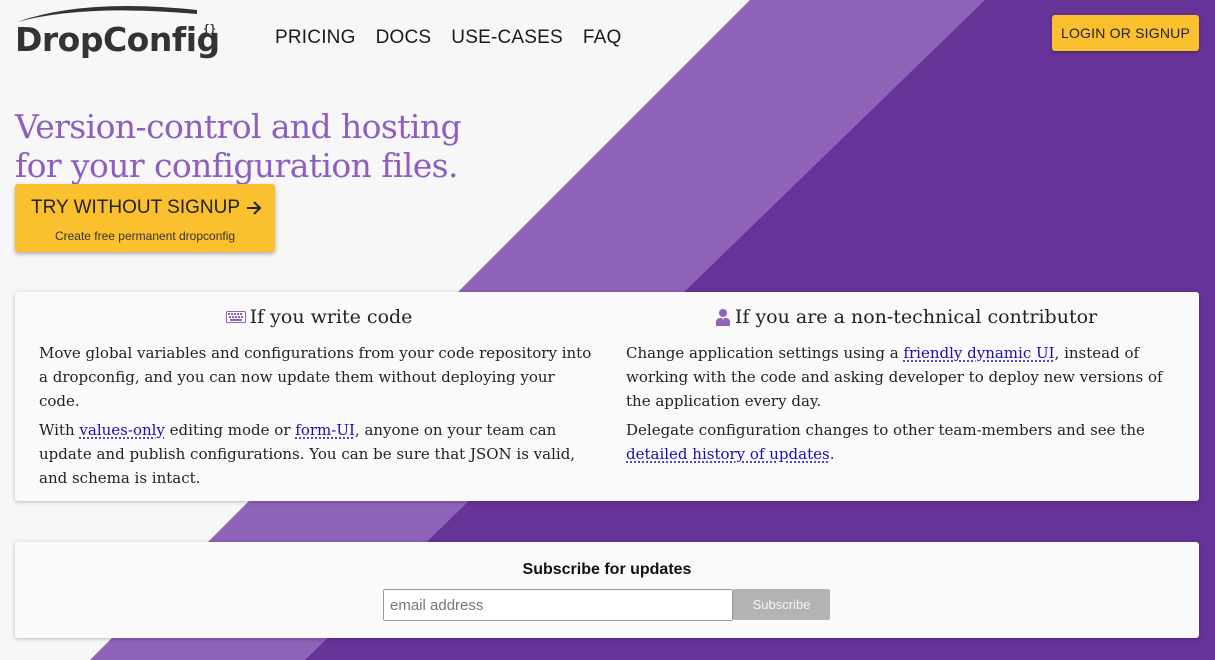 This screenshot has height=660, width=1215. I want to click on dev-p2-pre: With, so click(59, 430).